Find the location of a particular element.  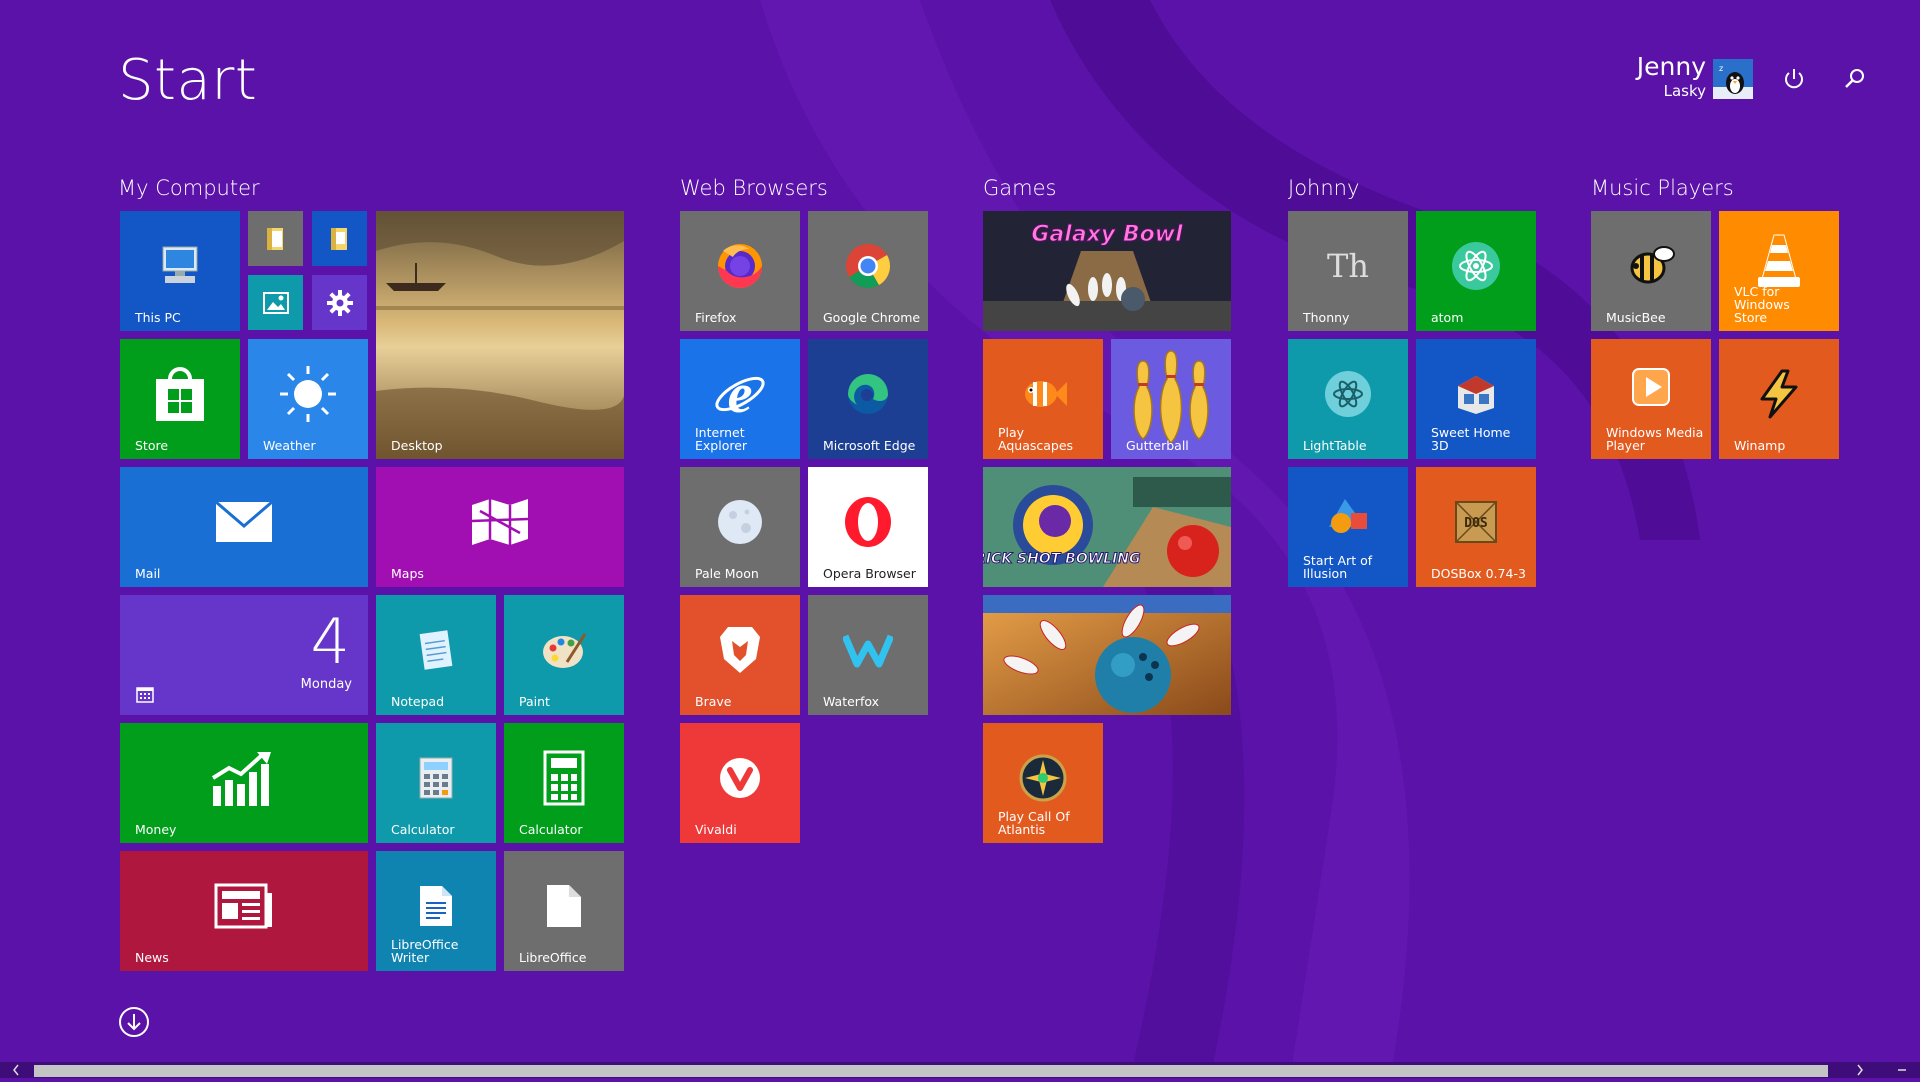

desktop-wallpaper-image is located at coordinates (500, 335).